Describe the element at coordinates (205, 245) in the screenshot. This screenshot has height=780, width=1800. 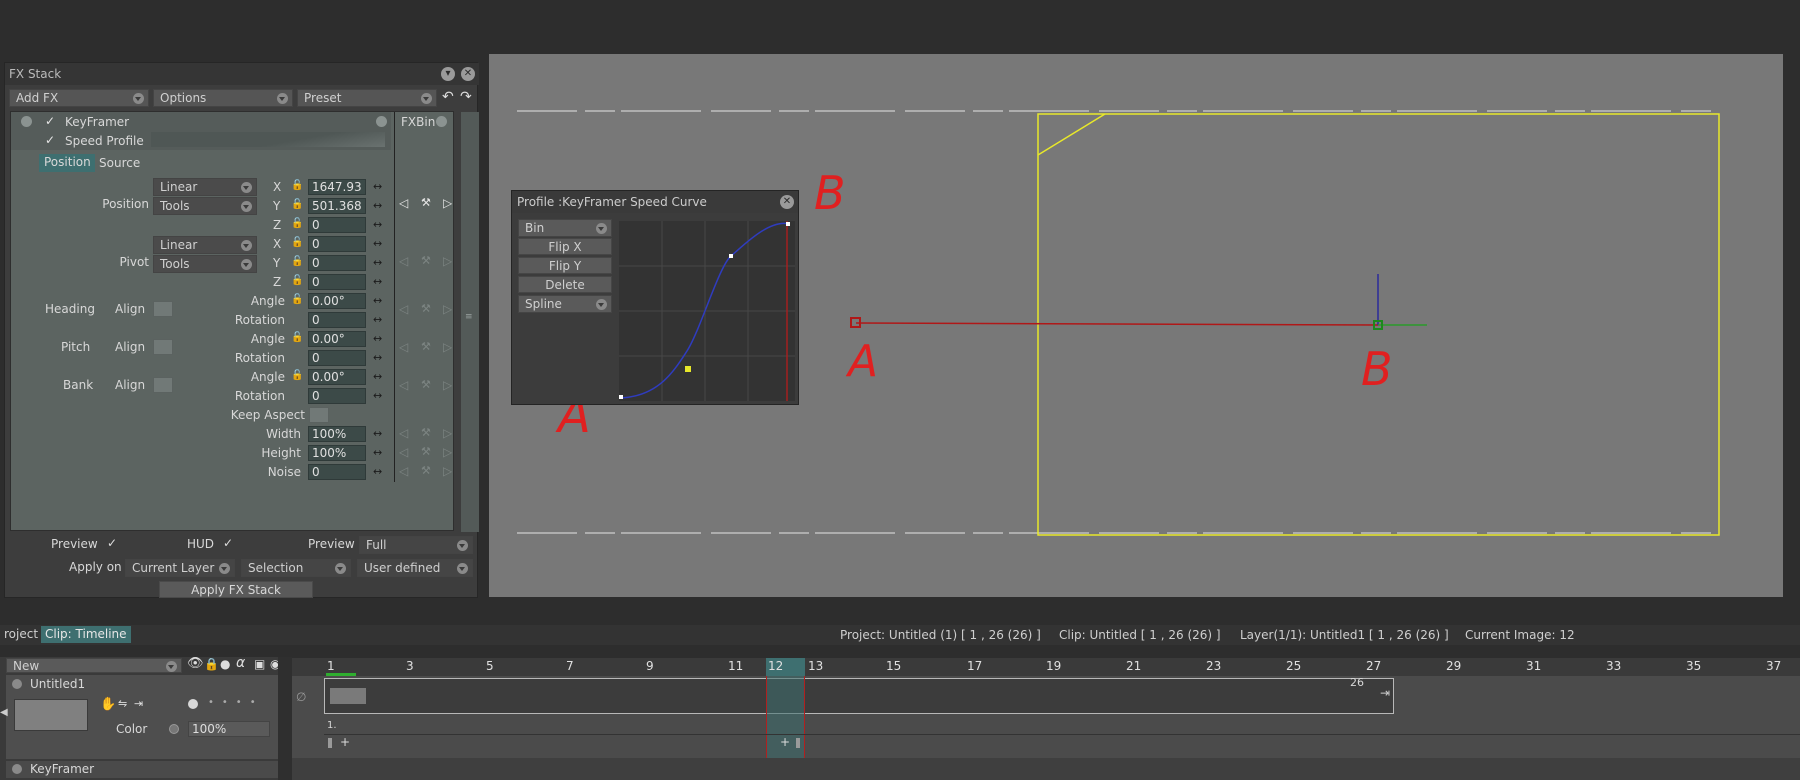
I see `pivot-mode-dropdown: Linear` at that location.